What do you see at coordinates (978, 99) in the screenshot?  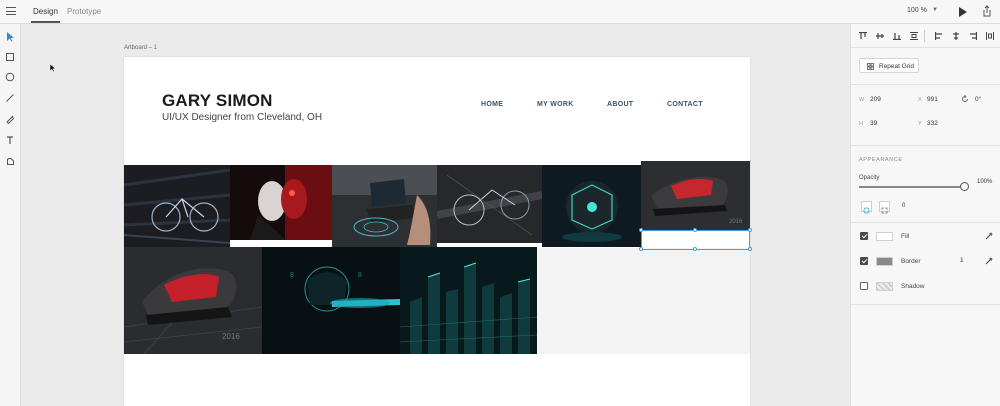 I see `rotation-field: 0°` at bounding box center [978, 99].